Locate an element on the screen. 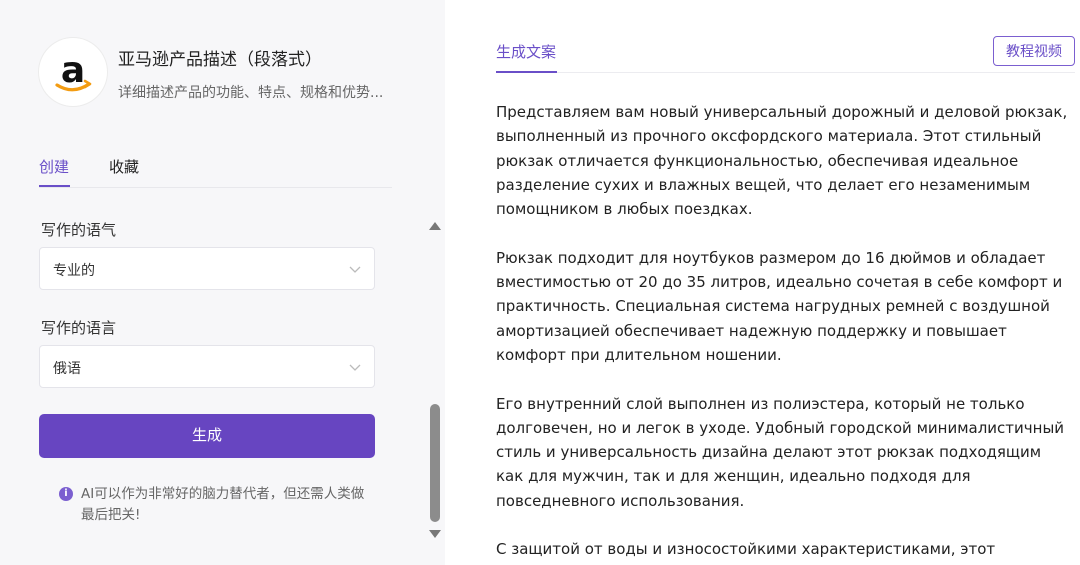  generate-button: 生成 is located at coordinates (207, 436).